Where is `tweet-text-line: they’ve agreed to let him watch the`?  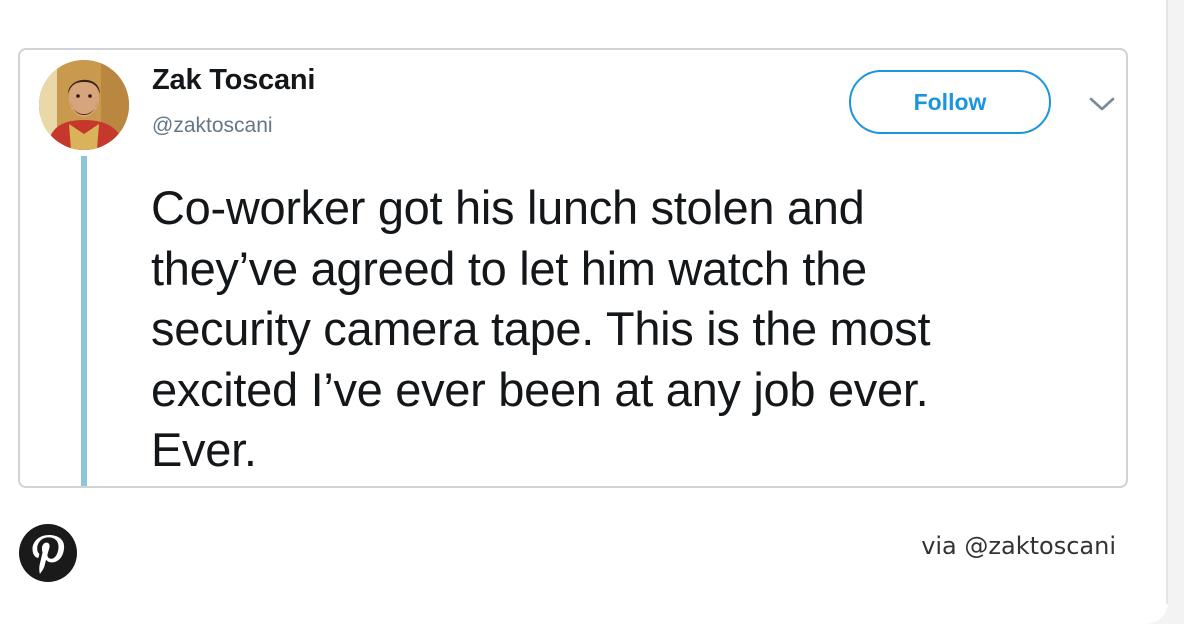
tweet-text-line: they’ve agreed to let him watch the is located at coordinates (509, 268).